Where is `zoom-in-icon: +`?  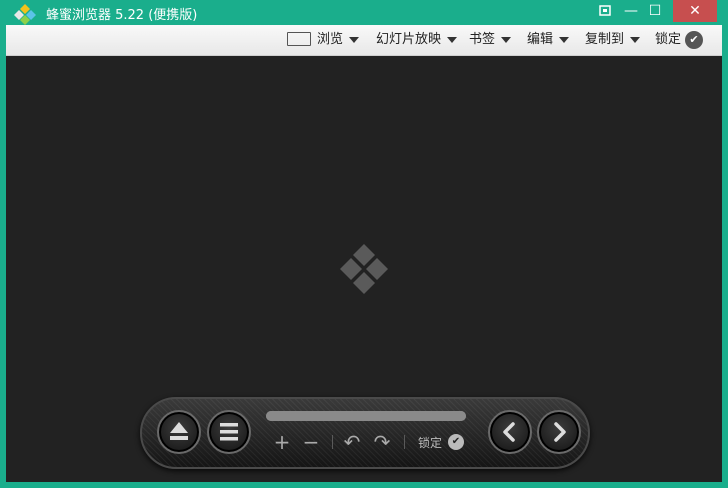 zoom-in-icon: + is located at coordinates (282, 442).